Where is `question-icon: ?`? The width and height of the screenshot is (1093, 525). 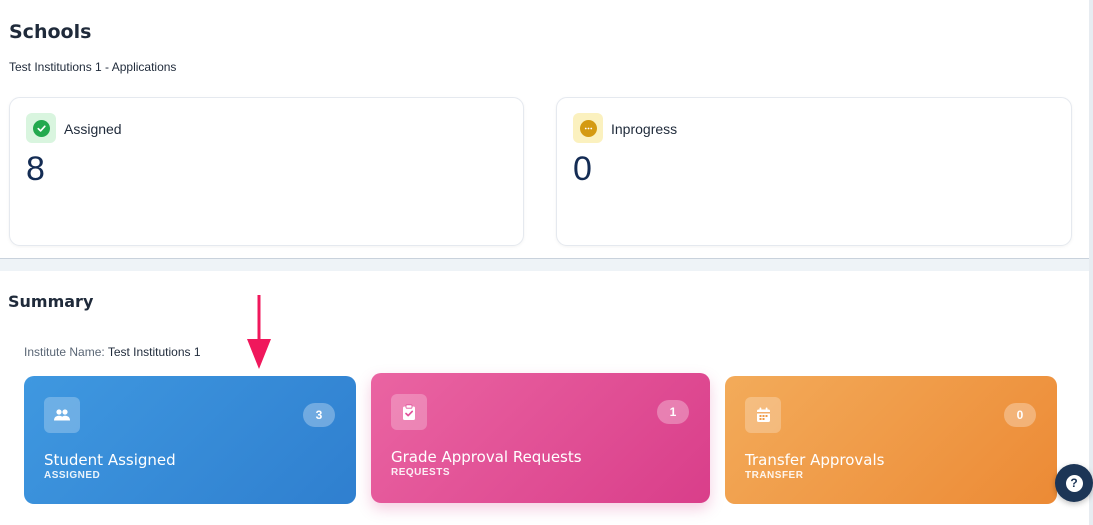 question-icon: ? is located at coordinates (1074, 483).